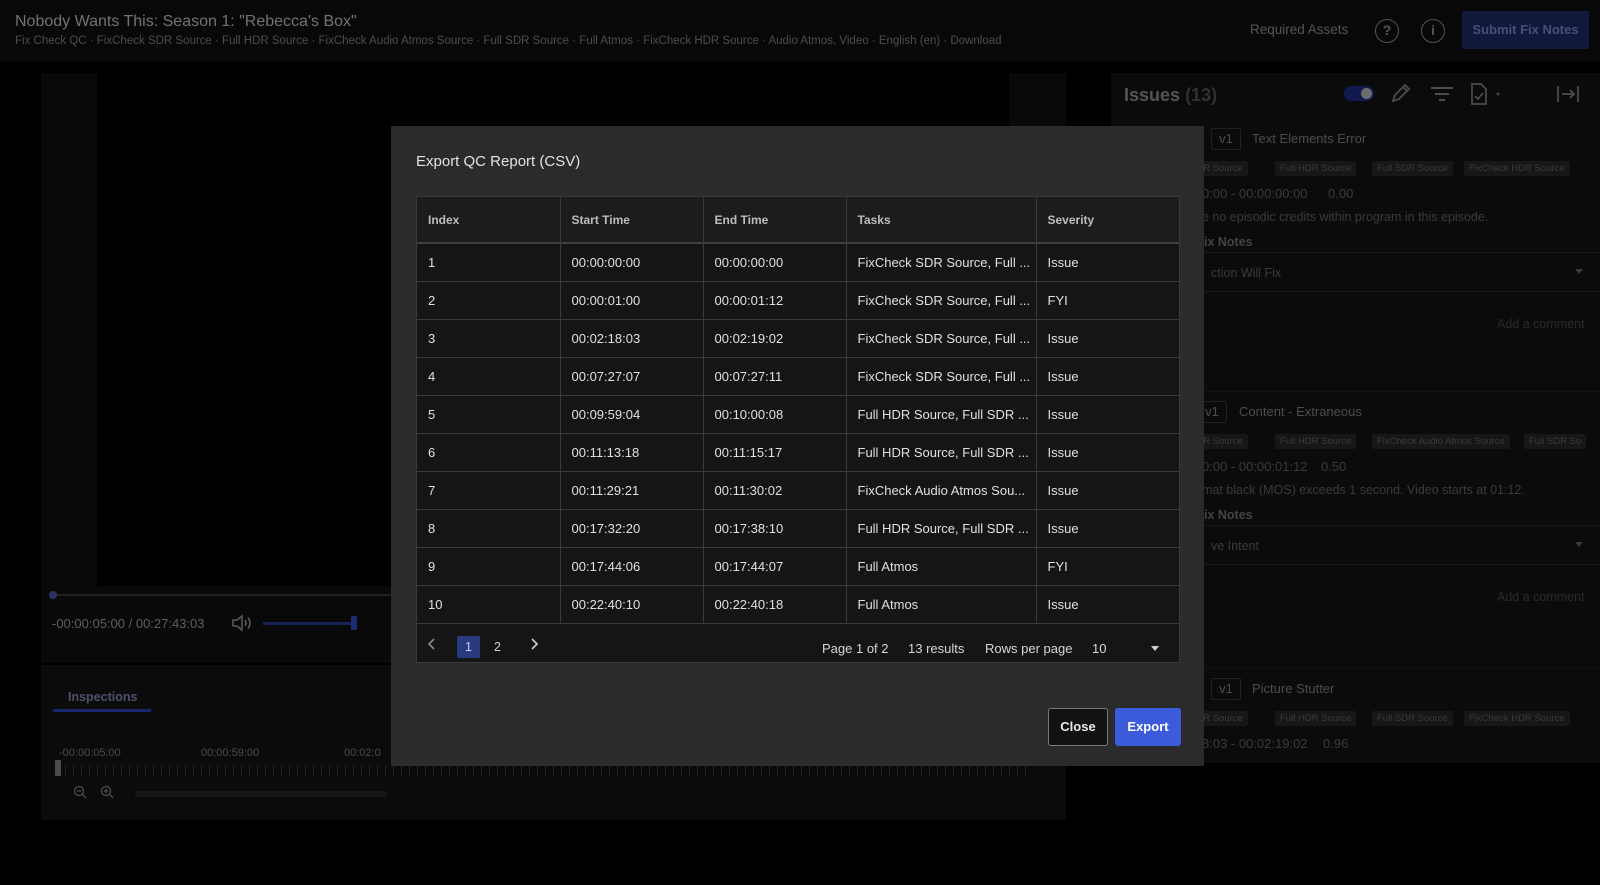 The height and width of the screenshot is (885, 1600). What do you see at coordinates (468, 647) in the screenshot?
I see `page-button-1: 1` at bounding box center [468, 647].